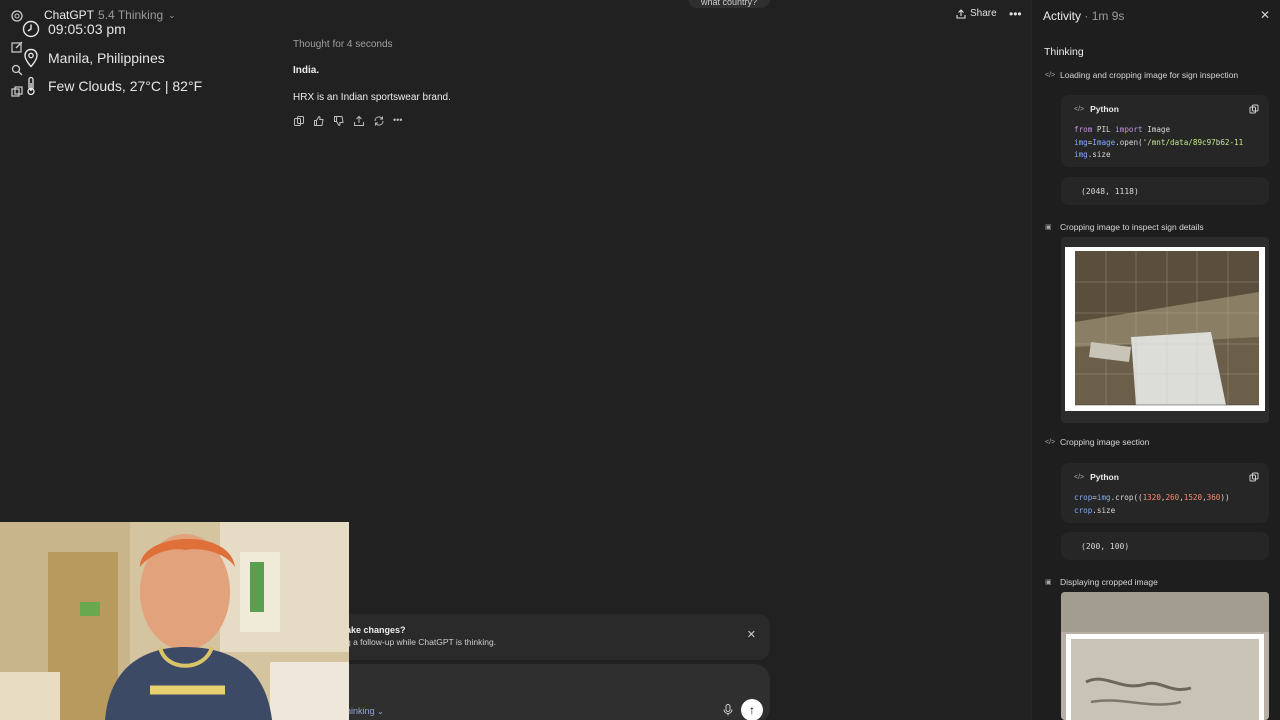 The width and height of the screenshot is (1280, 720). Describe the element at coordinates (106, 58) in the screenshot. I see `overlay-location: Manila, Philippines` at that location.